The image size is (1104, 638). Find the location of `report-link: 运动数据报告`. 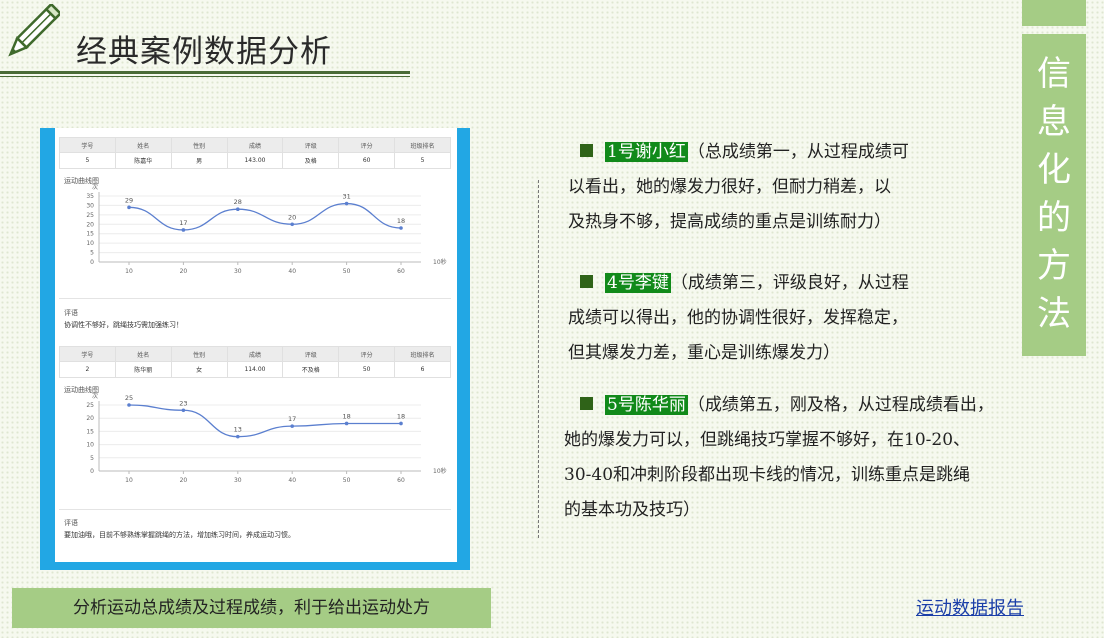

report-link: 运动数据报告 is located at coordinates (970, 607).